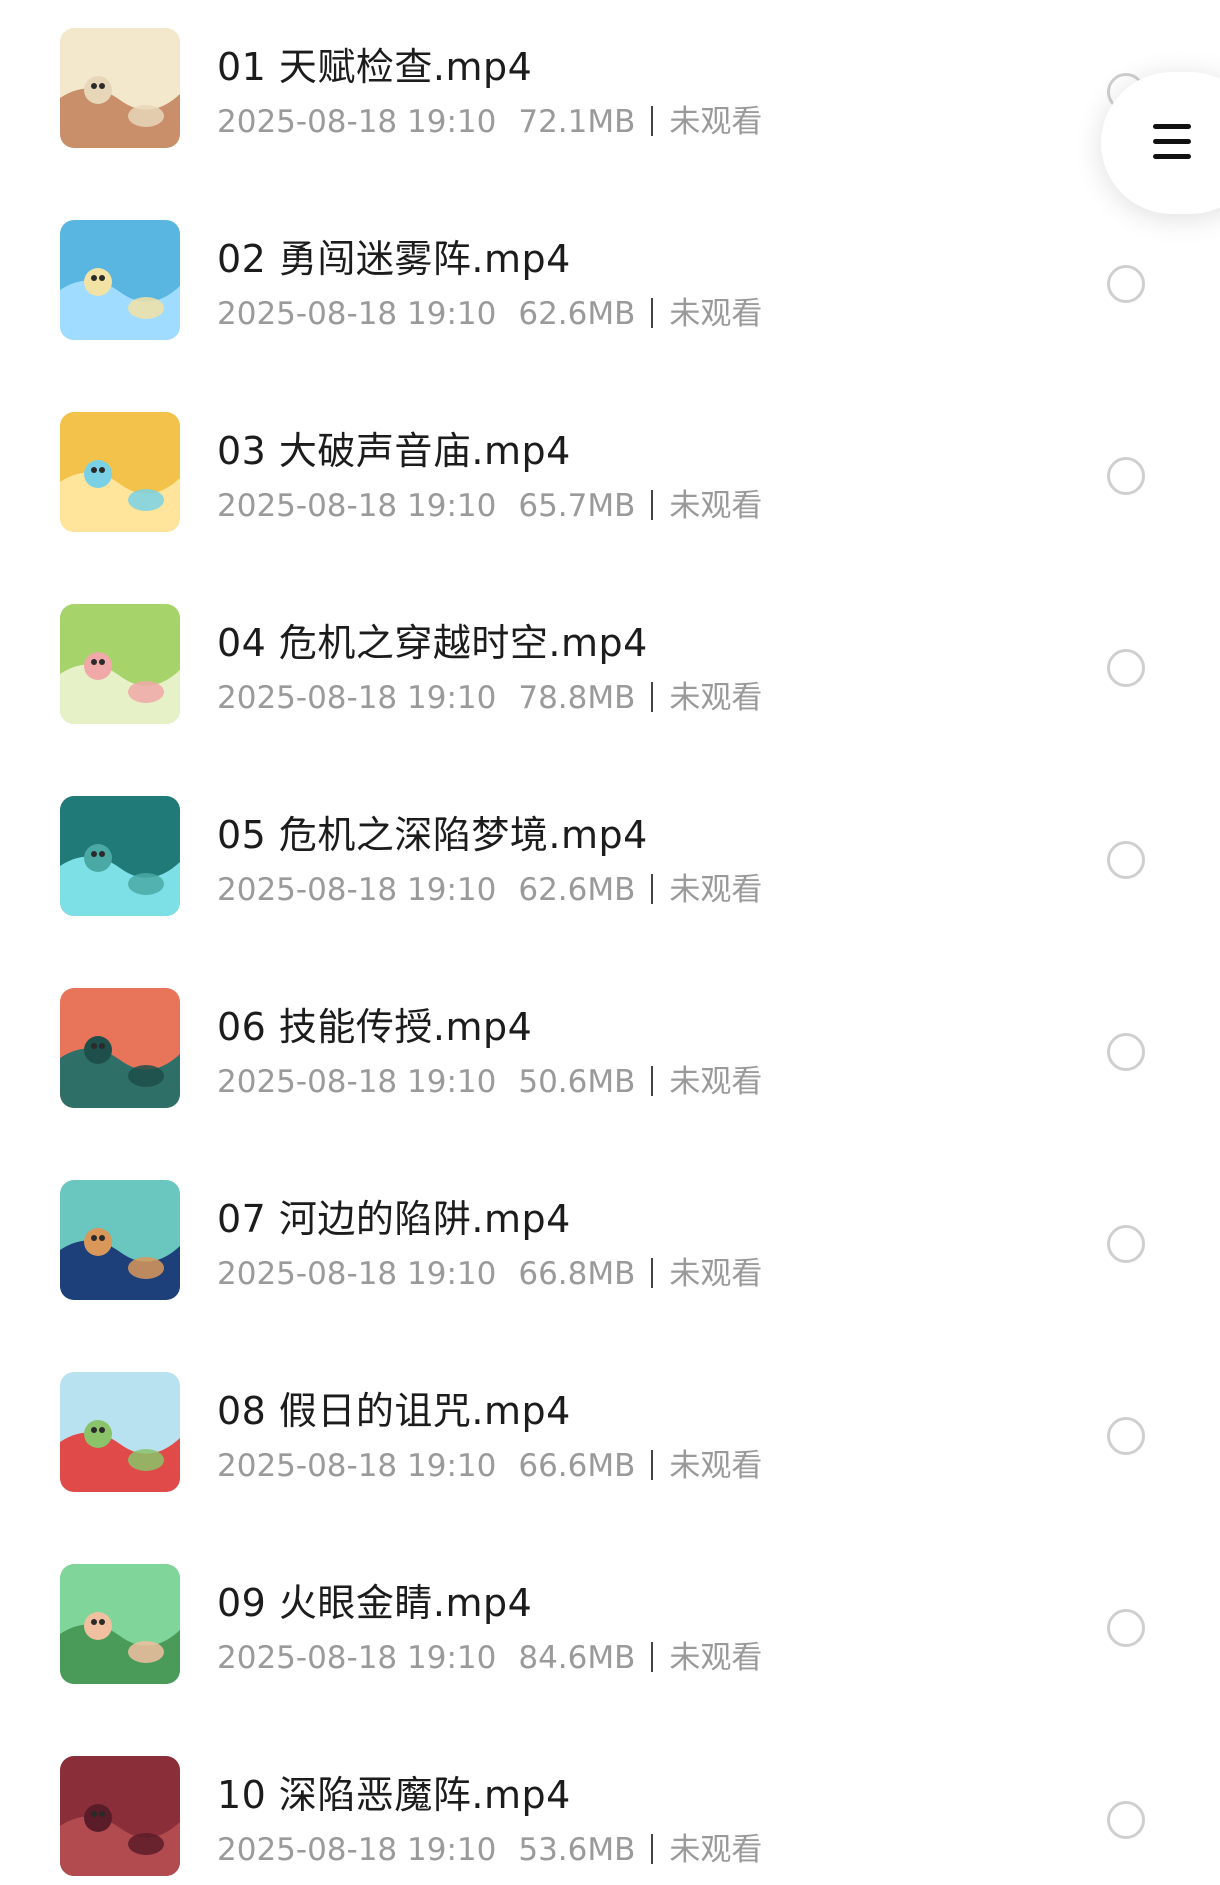 Image resolution: width=1220 pixels, height=1885 pixels. I want to click on file-name: 08 假日的诅咒.mp4, so click(394, 1411).